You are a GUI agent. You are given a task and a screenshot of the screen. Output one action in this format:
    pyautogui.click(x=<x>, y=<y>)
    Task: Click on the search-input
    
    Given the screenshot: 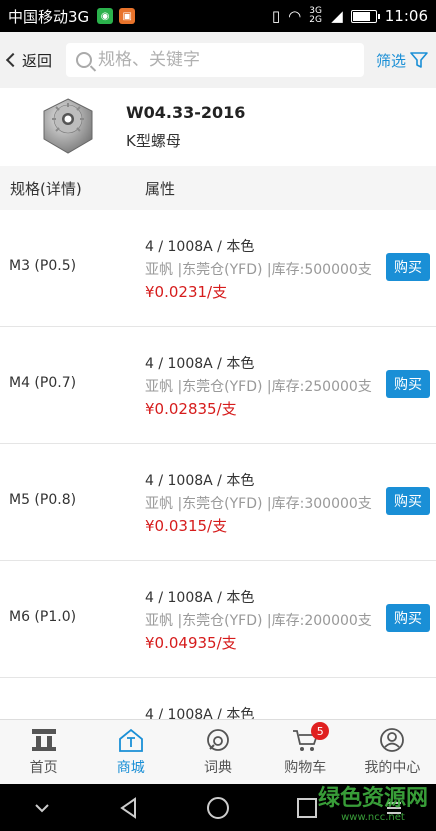 What is the action you would take?
    pyautogui.click(x=226, y=60)
    